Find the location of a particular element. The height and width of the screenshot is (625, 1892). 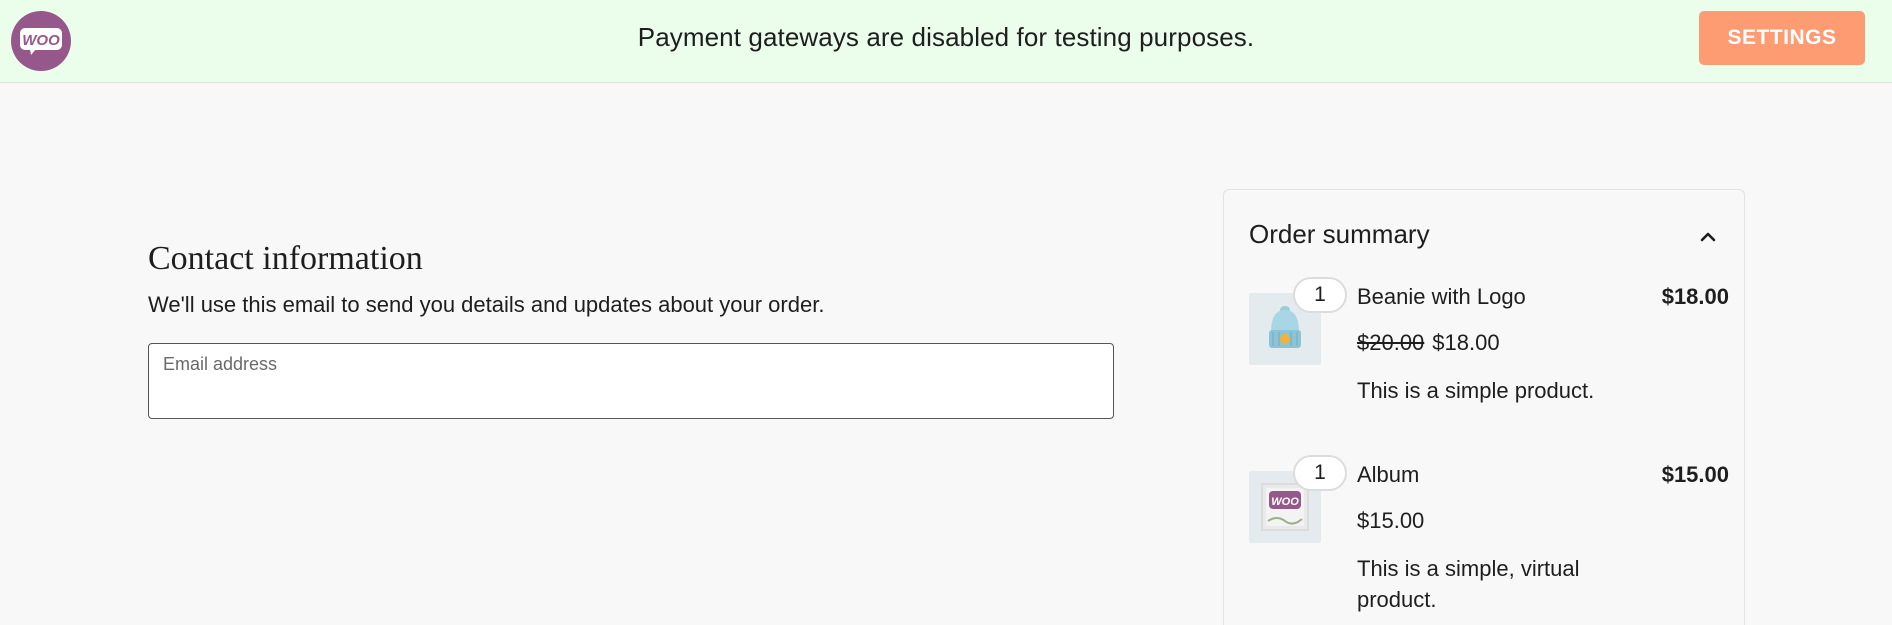

line-total: $15.00 is located at coordinates (1695, 474).